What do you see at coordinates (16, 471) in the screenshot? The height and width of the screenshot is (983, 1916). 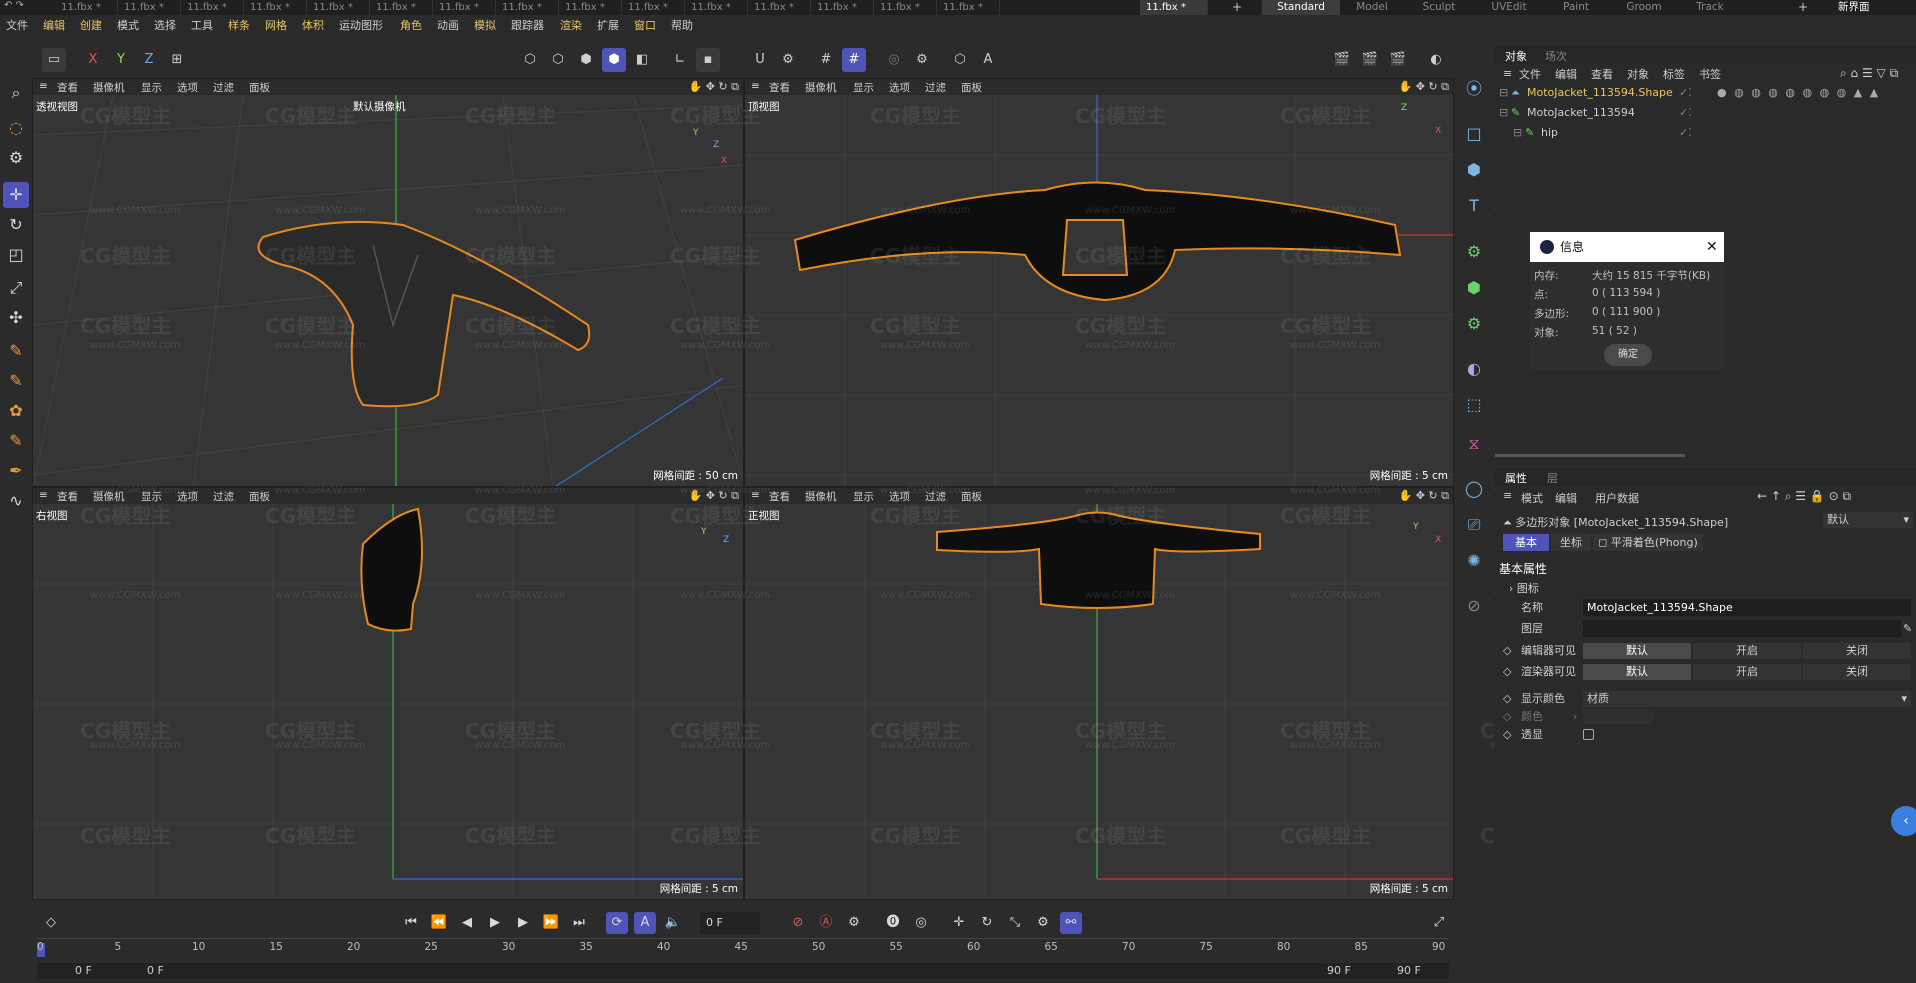 I see `pen-icon: ✒` at bounding box center [16, 471].